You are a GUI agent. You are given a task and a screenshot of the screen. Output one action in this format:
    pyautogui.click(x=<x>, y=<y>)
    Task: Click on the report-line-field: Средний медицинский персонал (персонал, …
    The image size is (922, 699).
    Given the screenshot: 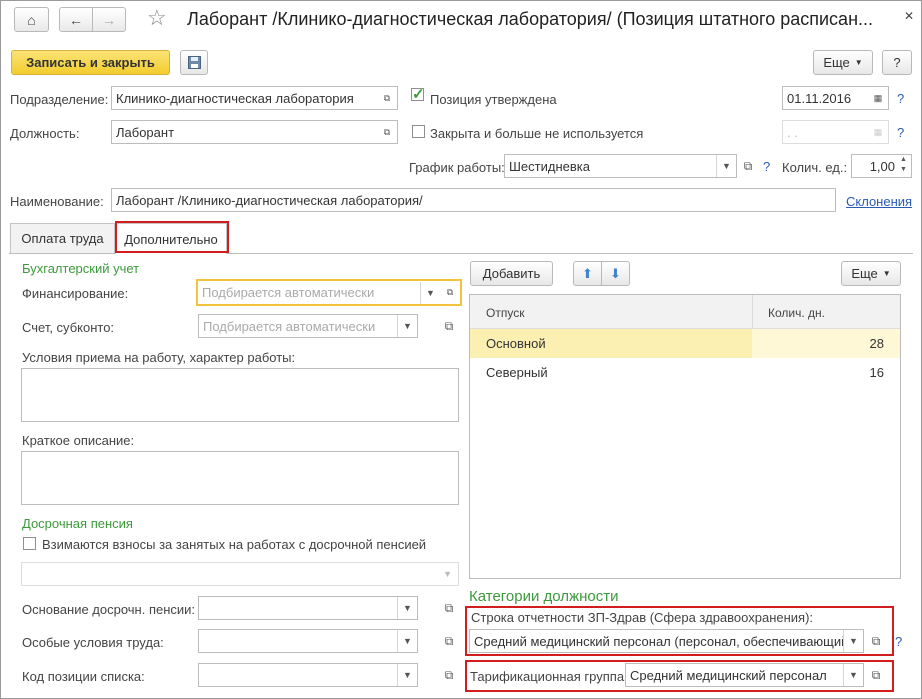 What is the action you would take?
    pyautogui.click(x=666, y=641)
    